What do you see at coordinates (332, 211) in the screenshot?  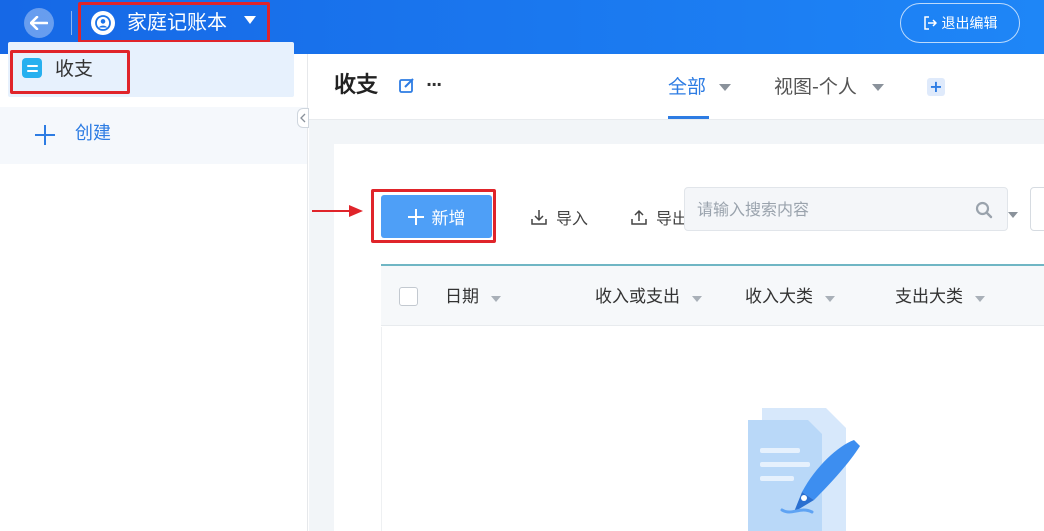 I see `annotation-arrow` at bounding box center [332, 211].